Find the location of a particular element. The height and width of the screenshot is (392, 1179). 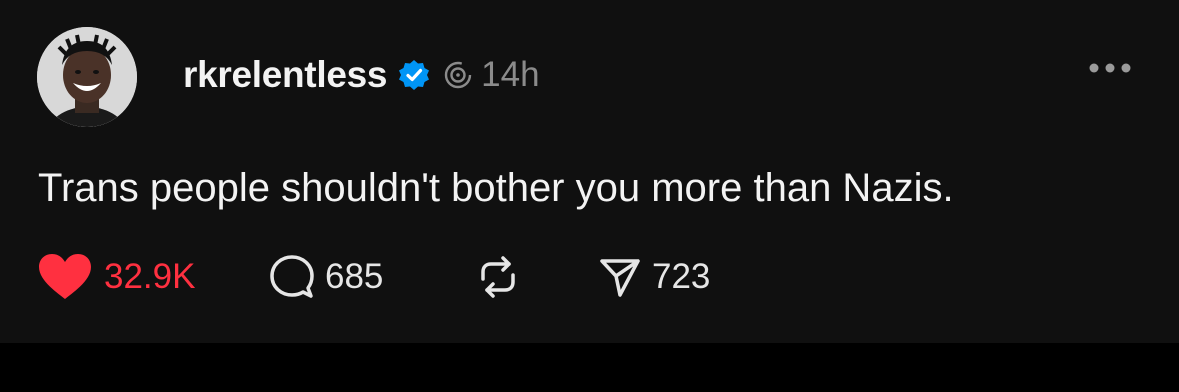

post-actions: 32.9K 685 723 is located at coordinates (373, 277).